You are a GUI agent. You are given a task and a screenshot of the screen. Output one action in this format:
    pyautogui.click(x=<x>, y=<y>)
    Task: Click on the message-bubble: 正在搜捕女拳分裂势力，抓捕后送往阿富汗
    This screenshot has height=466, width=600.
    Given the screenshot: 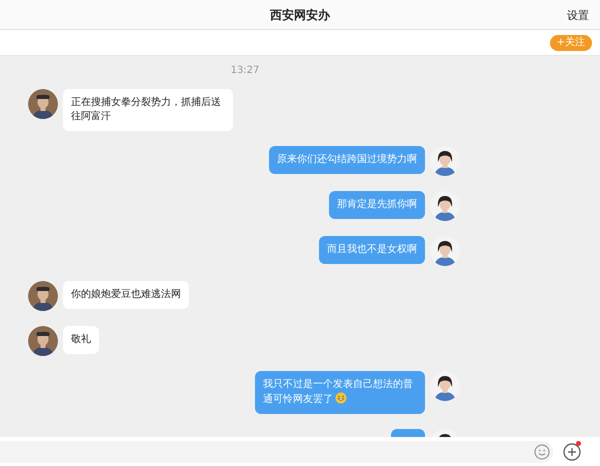 What is the action you would take?
    pyautogui.click(x=148, y=110)
    